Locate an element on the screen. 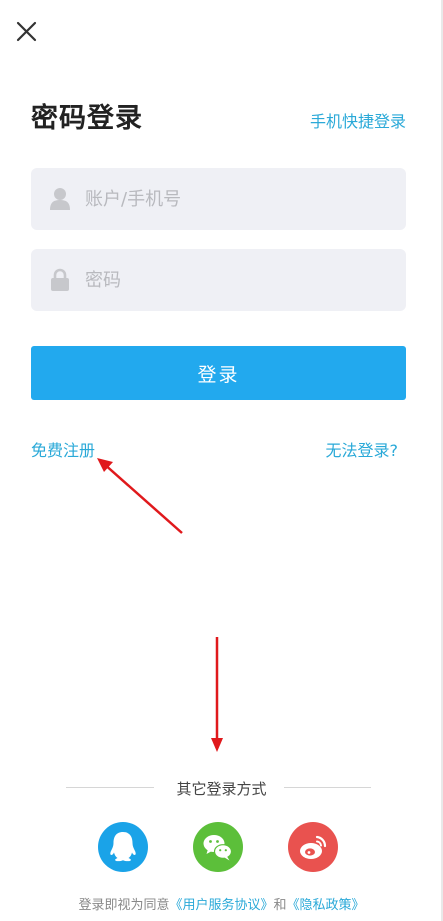 This screenshot has height=921, width=443. annotation-arrow-register is located at coordinates (140, 496).